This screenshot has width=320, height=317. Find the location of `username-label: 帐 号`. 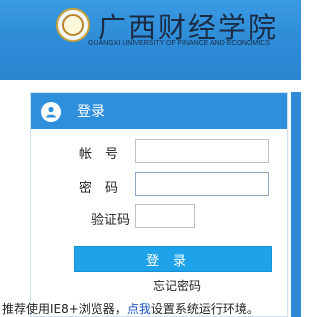

username-label: 帐 号 is located at coordinates (99, 154).